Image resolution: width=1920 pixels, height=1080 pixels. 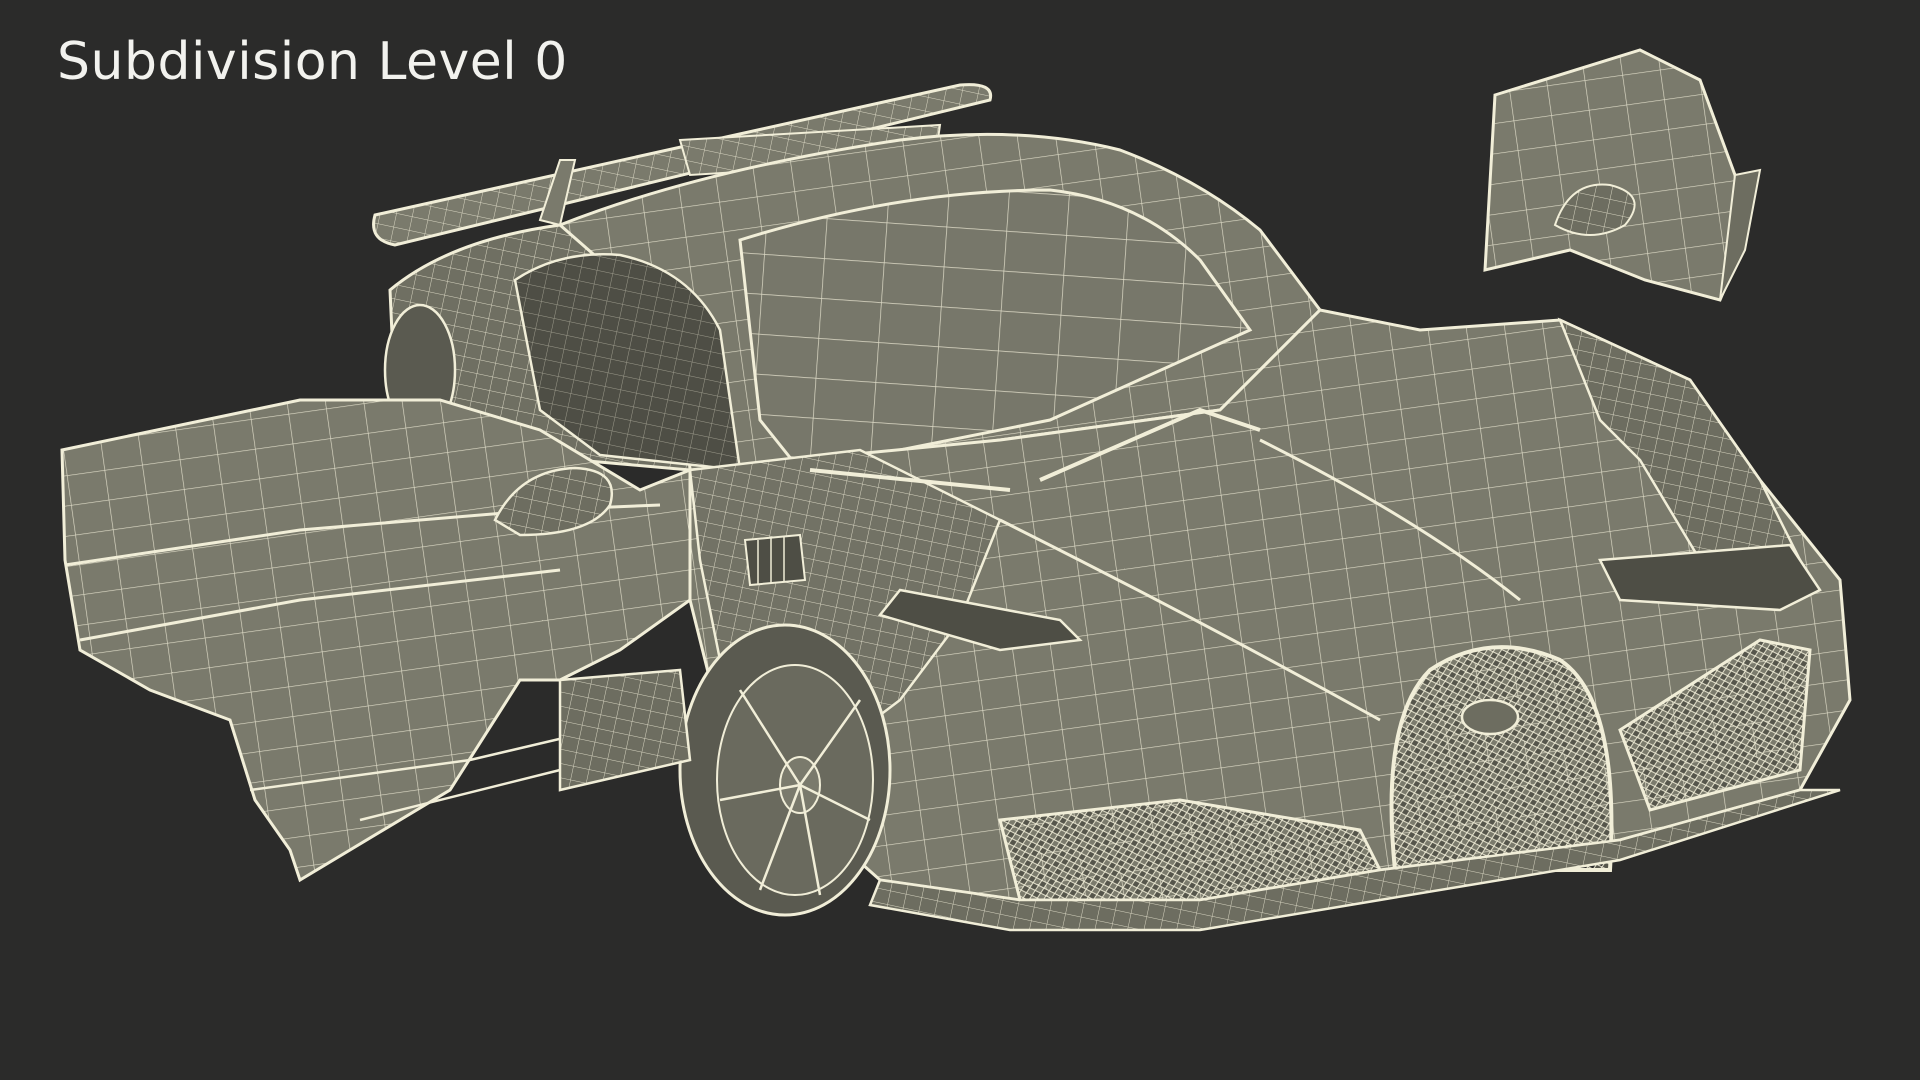 What do you see at coordinates (1490, 717) in the screenshot?
I see `badge-emblem` at bounding box center [1490, 717].